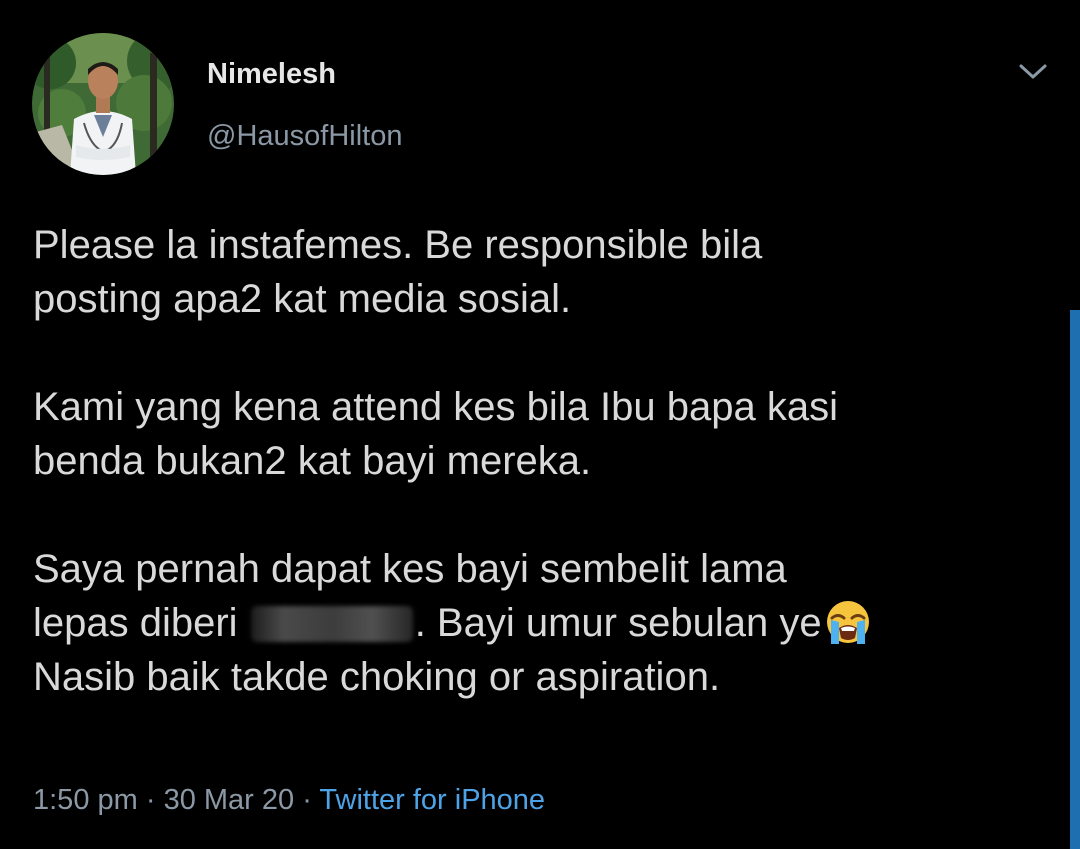 Image resolution: width=1080 pixels, height=849 pixels. What do you see at coordinates (304, 136) in the screenshot?
I see `author-handle: @HausofHilton` at bounding box center [304, 136].